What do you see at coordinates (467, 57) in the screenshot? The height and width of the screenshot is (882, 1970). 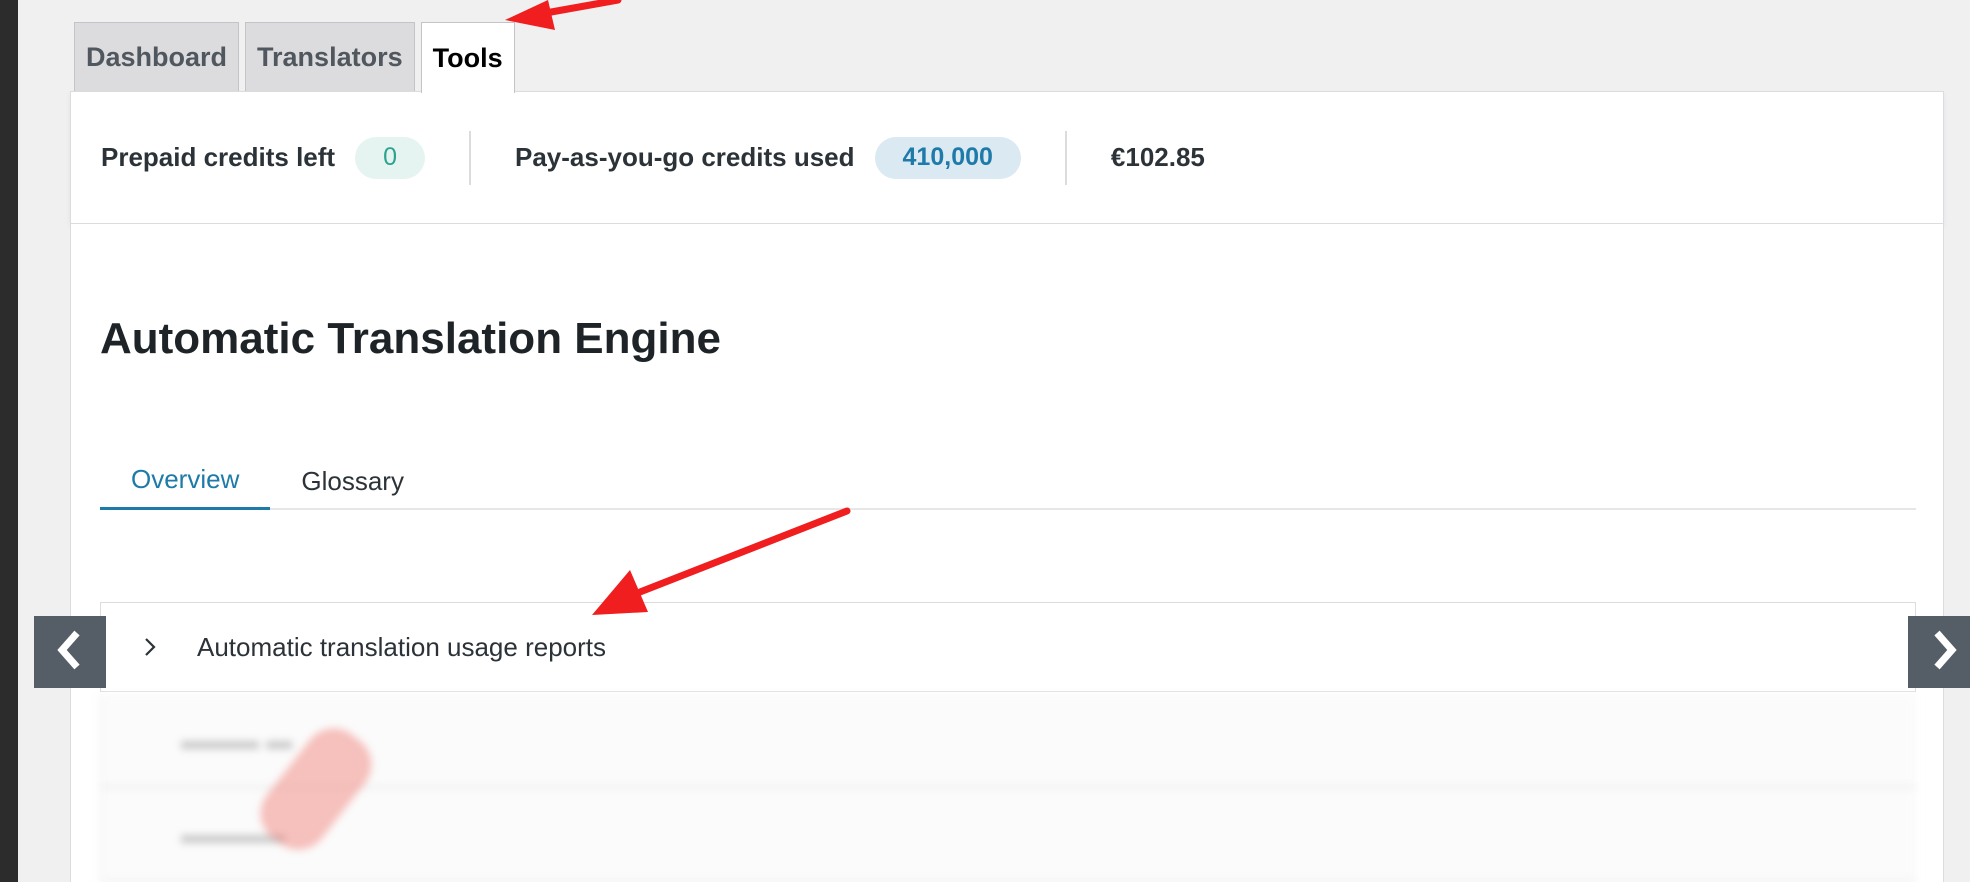 I see `tab-tools: Tools` at bounding box center [467, 57].